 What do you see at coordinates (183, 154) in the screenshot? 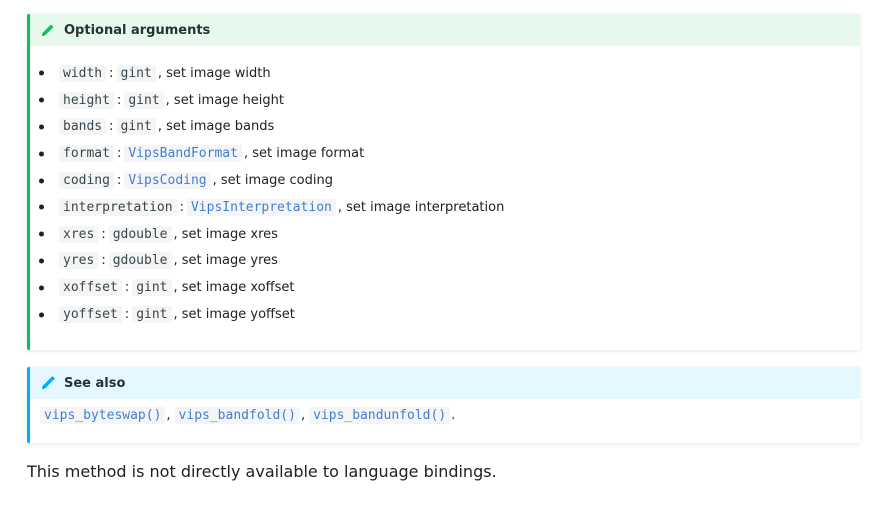
I see `arg-type-link: VipsBandFormat` at bounding box center [183, 154].